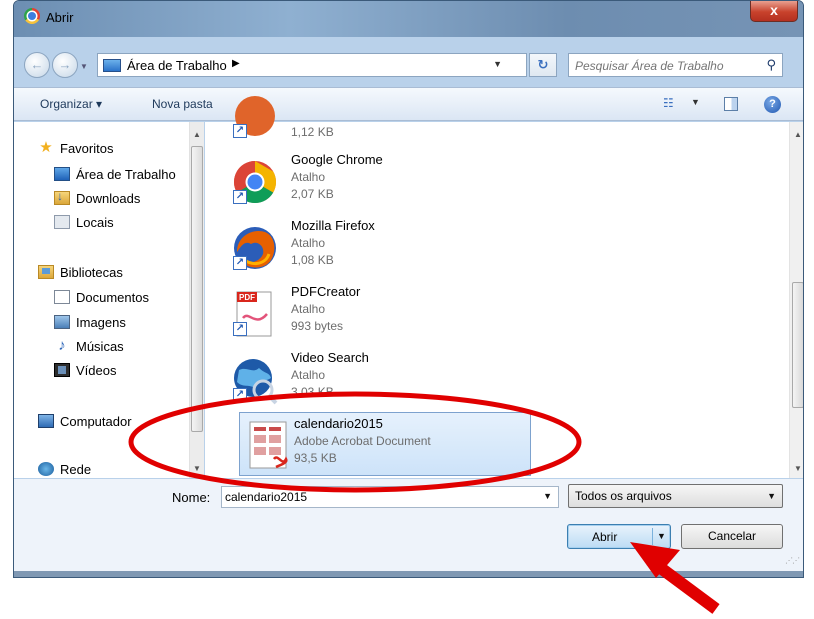  What do you see at coordinates (84, 66) in the screenshot?
I see `recent-locations-dropdown: ▼` at bounding box center [84, 66].